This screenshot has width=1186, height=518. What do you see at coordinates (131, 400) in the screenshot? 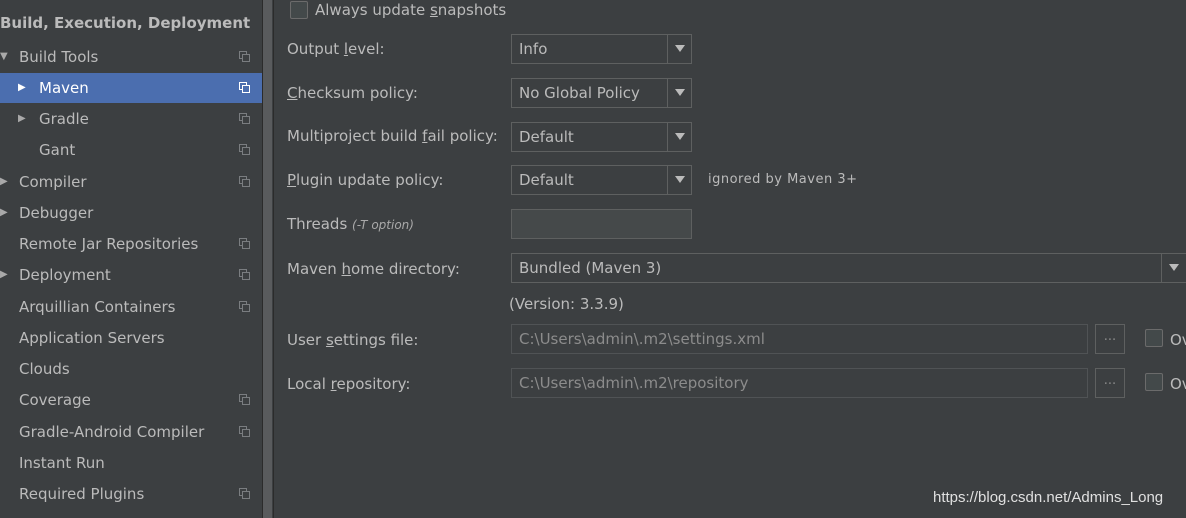
I see `tree-item-coverage: Coverage` at bounding box center [131, 400].